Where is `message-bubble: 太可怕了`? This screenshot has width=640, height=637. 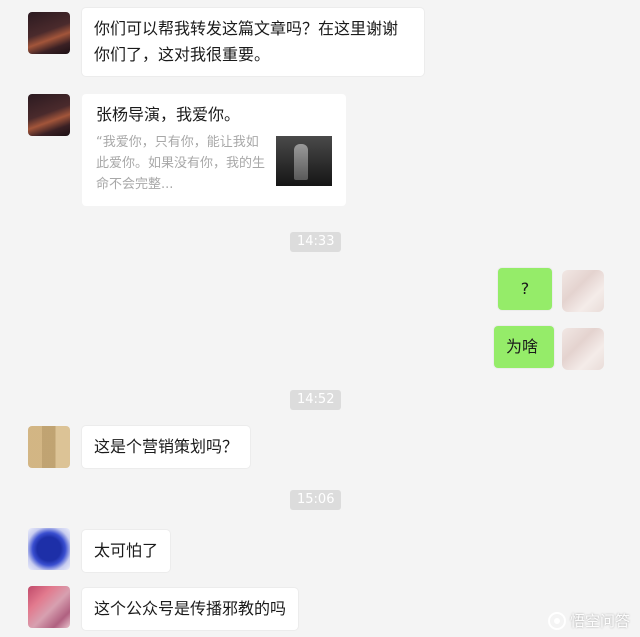
message-bubble: 太可怕了 is located at coordinates (126, 551).